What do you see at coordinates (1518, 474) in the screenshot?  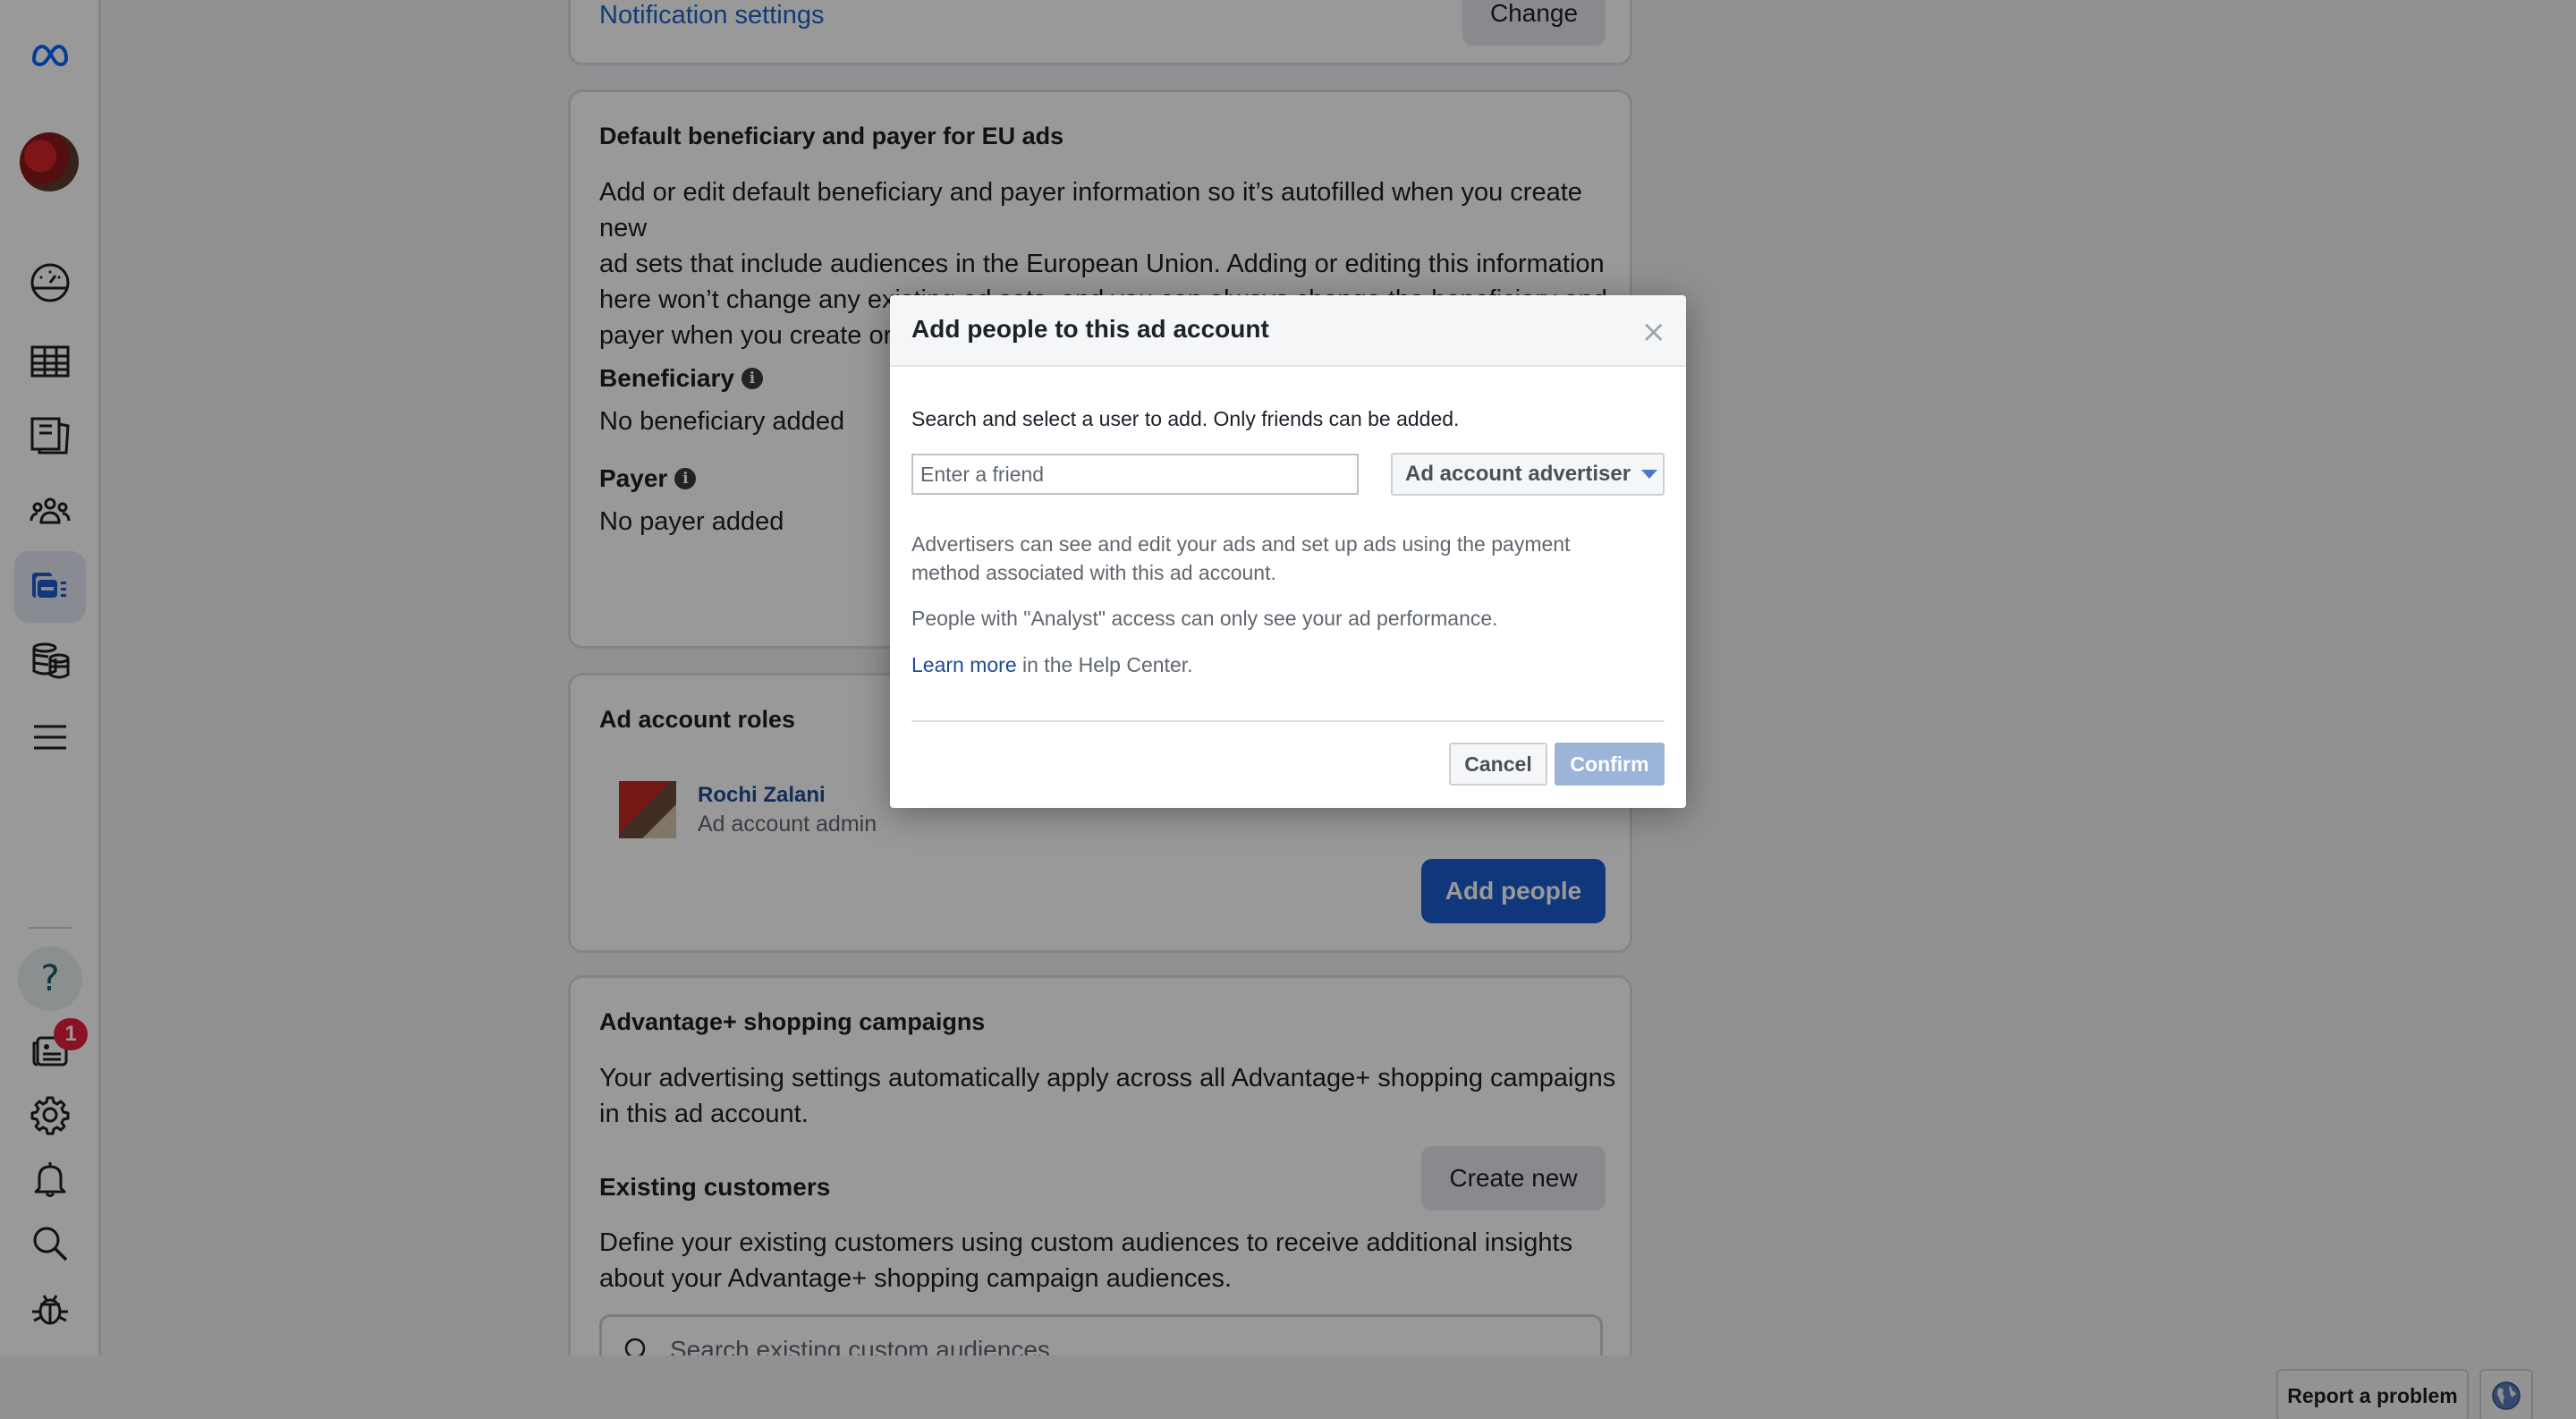 I see `role-selected-value: Ad account advertiser` at bounding box center [1518, 474].